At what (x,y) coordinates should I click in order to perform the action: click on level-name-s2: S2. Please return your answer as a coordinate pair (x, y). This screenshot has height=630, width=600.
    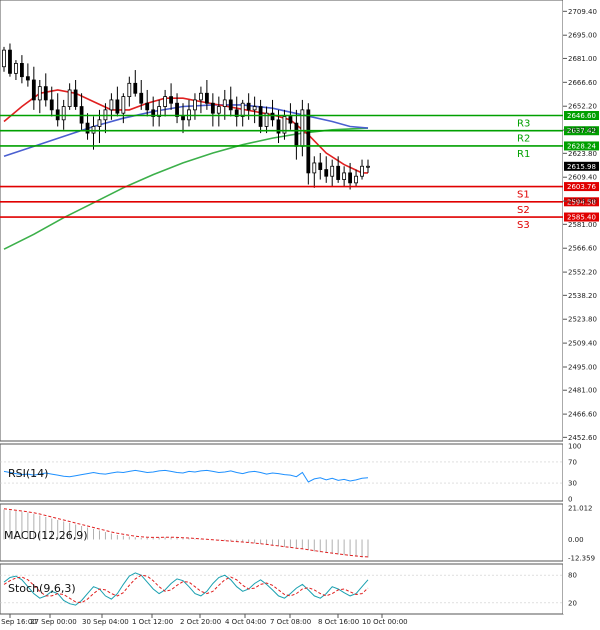
    Looking at the image, I should click on (523, 210).